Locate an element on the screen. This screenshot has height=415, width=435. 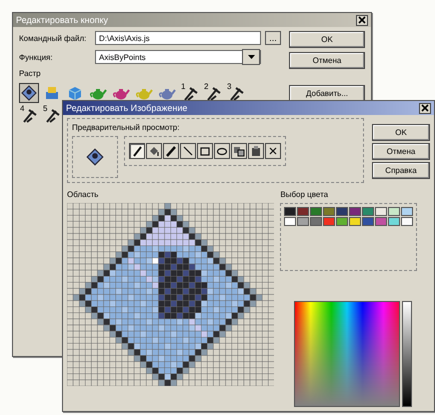
raster-icon is located at coordinates (29, 93).